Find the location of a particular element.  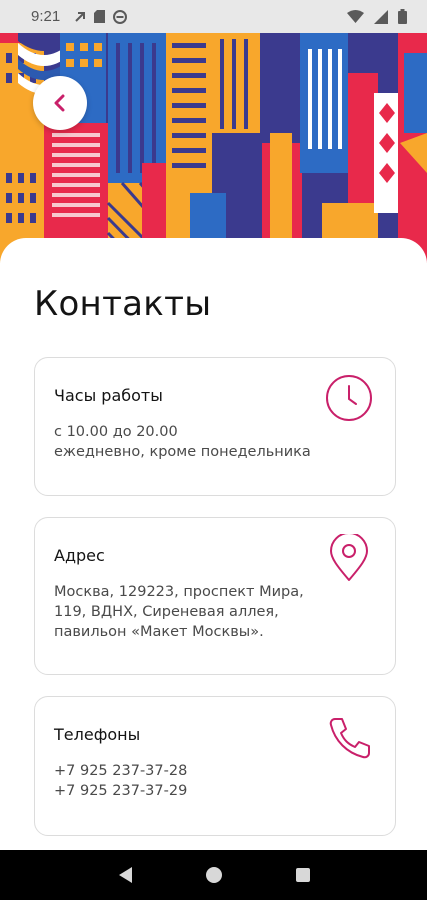

status-left-icons is located at coordinates (101, 16).